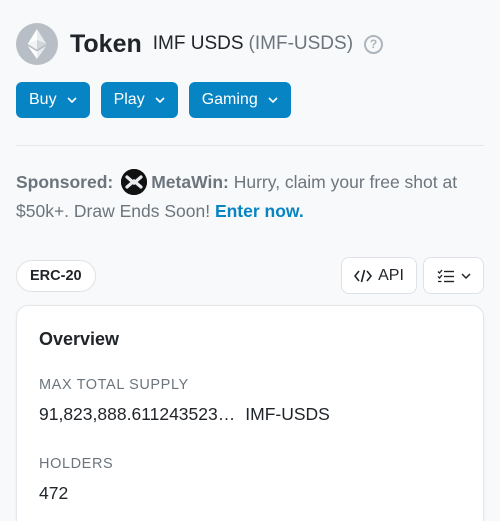  Describe the element at coordinates (54, 493) in the screenshot. I see `holders-value: 472` at that location.